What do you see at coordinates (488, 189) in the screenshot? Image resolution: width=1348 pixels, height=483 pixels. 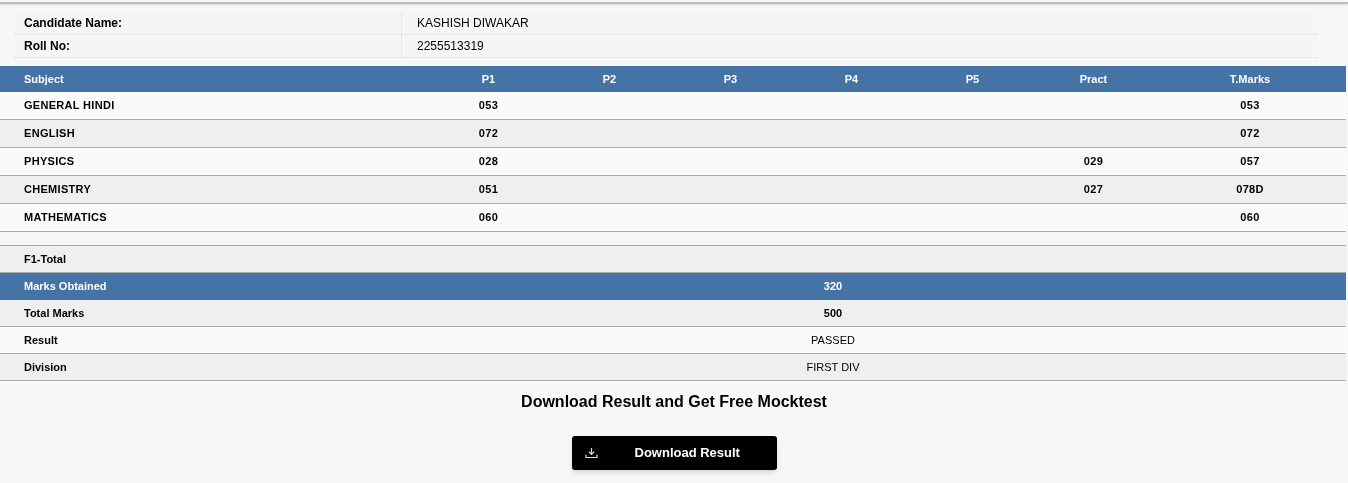 I see `table-cell: 051` at bounding box center [488, 189].